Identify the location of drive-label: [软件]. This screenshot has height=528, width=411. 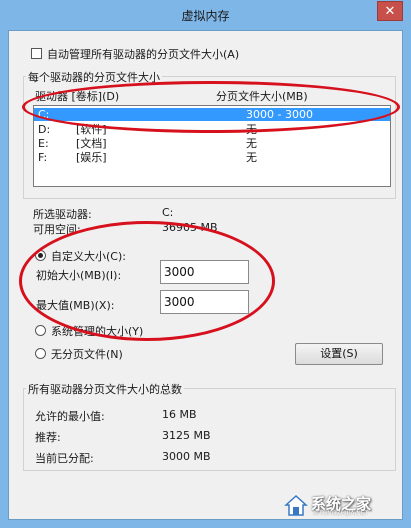
(91, 129).